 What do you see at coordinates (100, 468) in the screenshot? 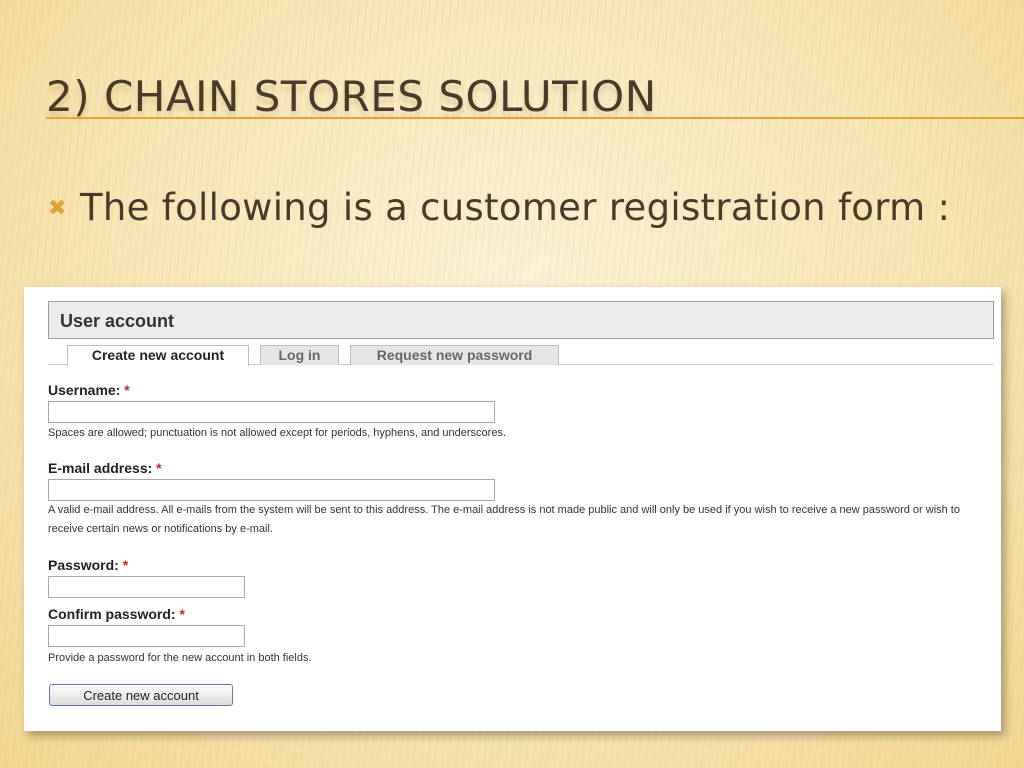
I see `email-label-text: E-mail address:` at bounding box center [100, 468].